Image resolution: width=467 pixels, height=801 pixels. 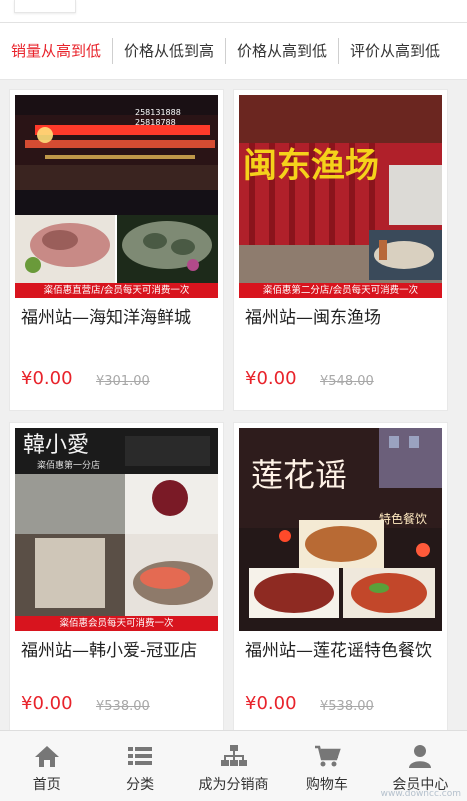 I want to click on product-old-price: ¥548.00, so click(x=347, y=381).